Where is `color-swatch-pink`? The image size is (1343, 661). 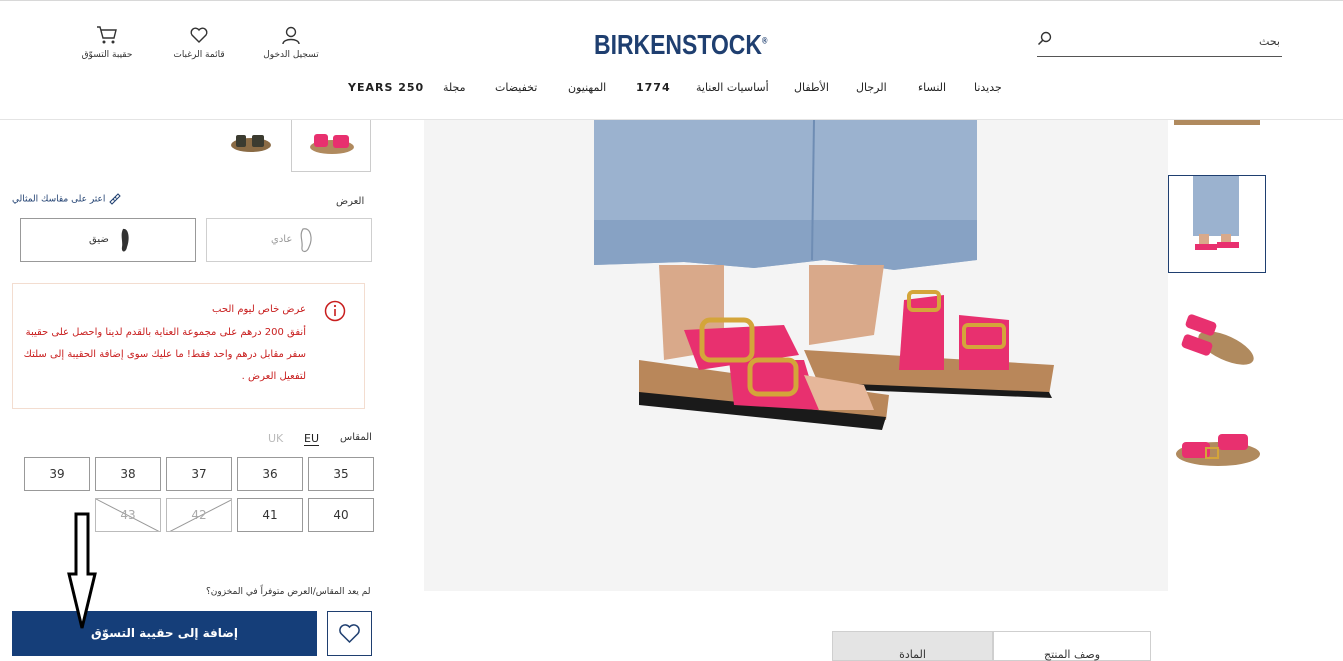
color-swatch-pink is located at coordinates (331, 142).